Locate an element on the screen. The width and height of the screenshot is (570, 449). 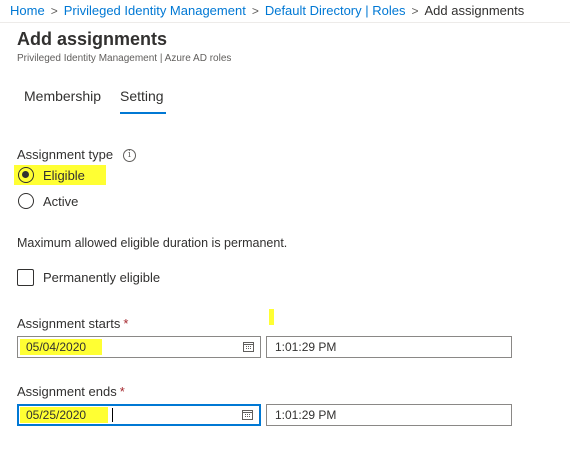
breadcrumb-current: Add assignments is located at coordinates (474, 10).